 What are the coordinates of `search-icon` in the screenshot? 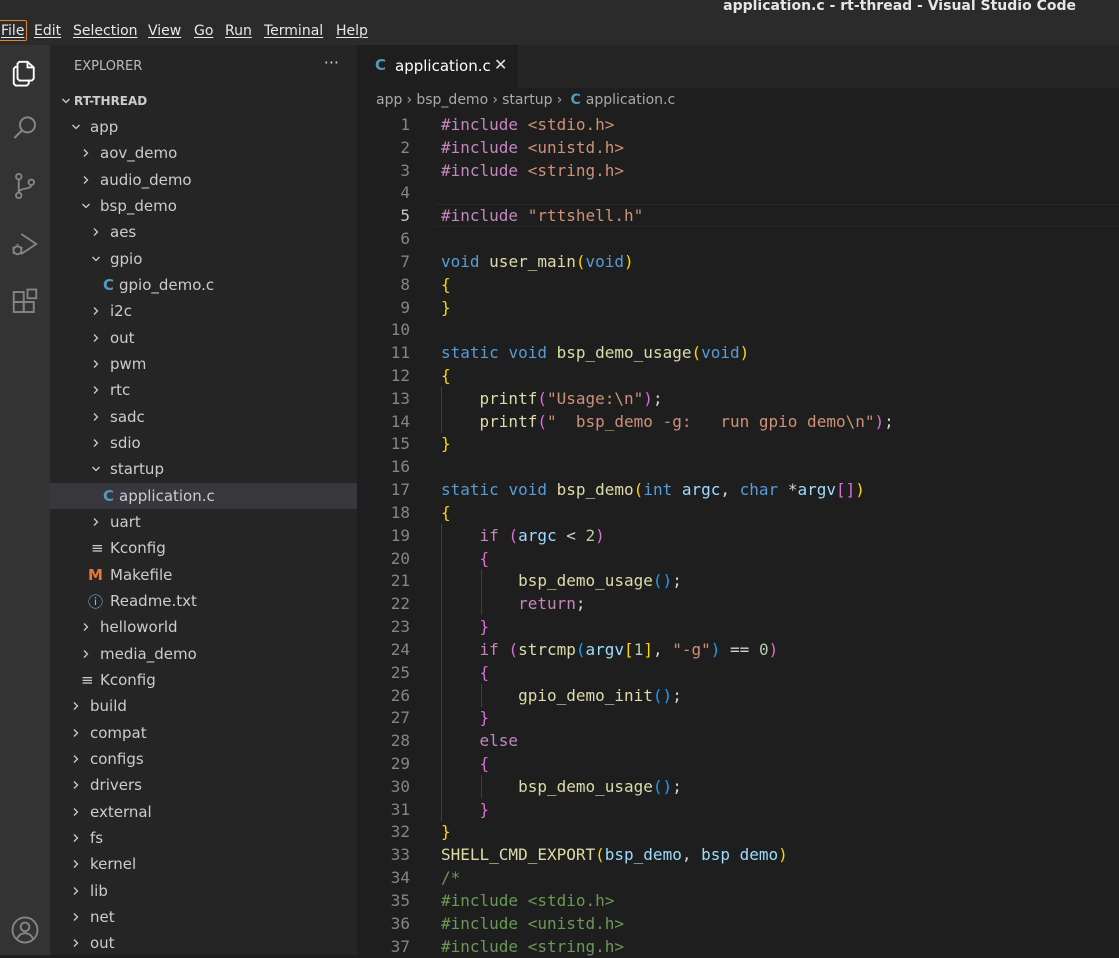 It's located at (25, 128).